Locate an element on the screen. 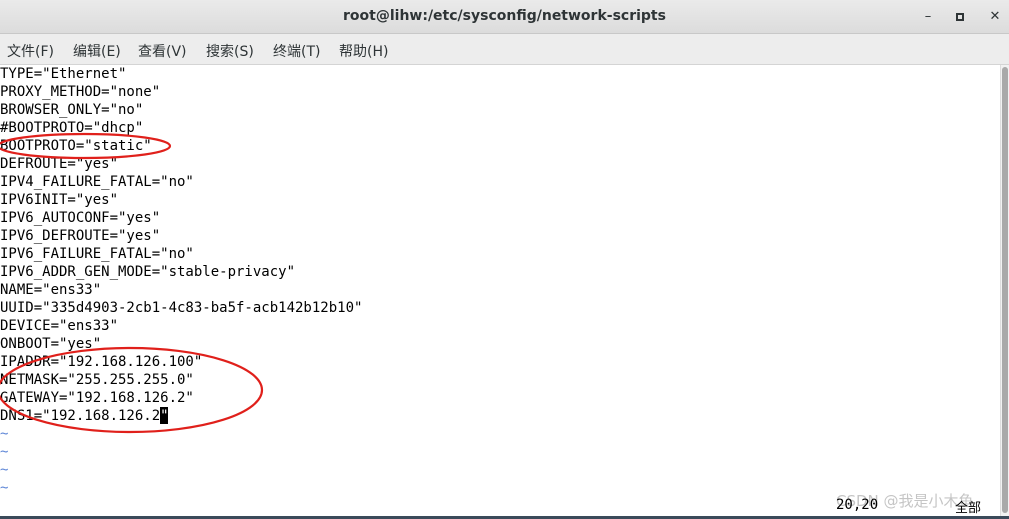  menu-terminal: 终端(T) is located at coordinates (296, 51).